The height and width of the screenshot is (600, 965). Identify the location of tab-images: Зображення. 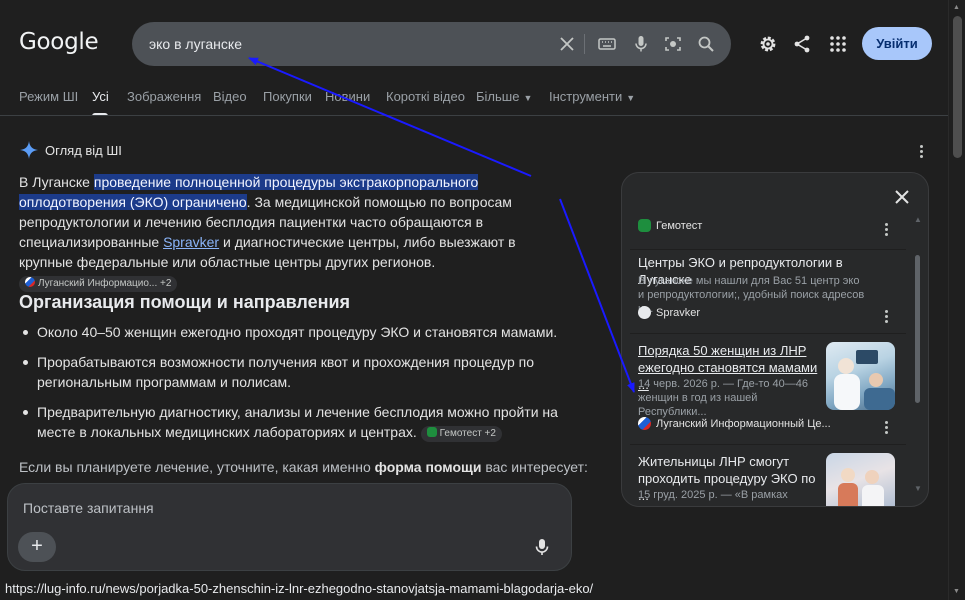
(164, 96).